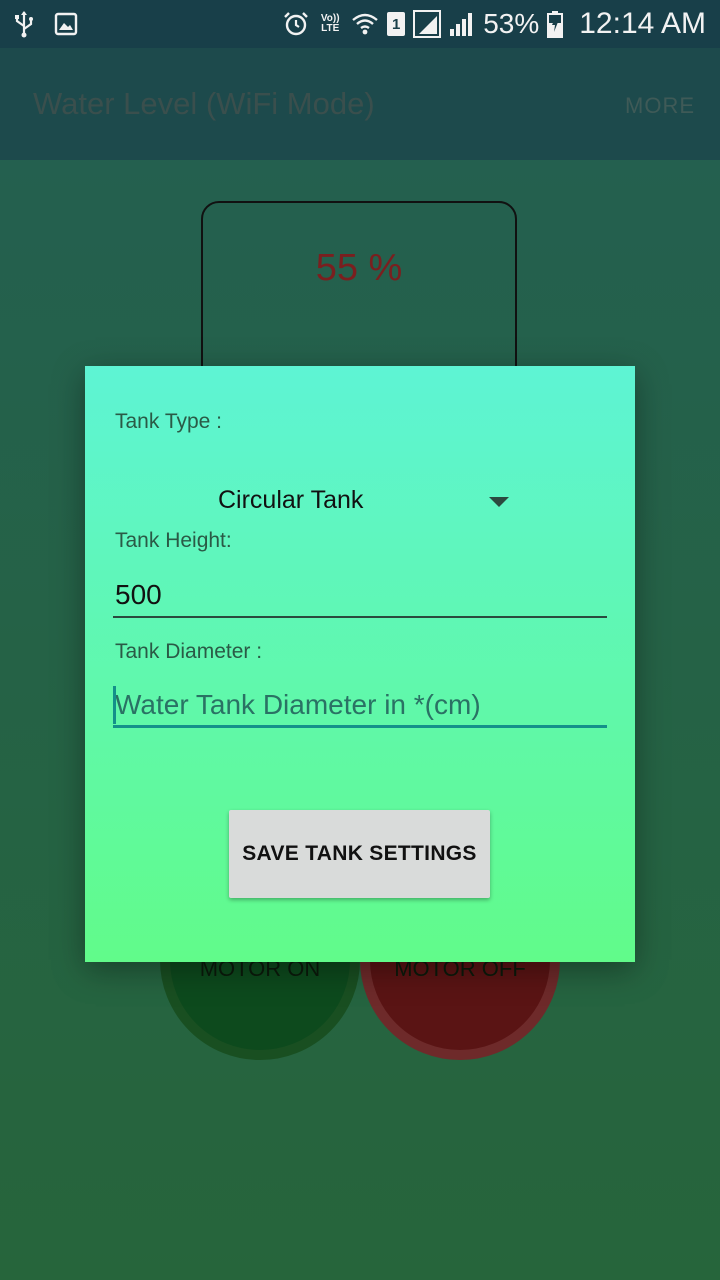  I want to click on volte-bottom-text: LTE, so click(330, 28).